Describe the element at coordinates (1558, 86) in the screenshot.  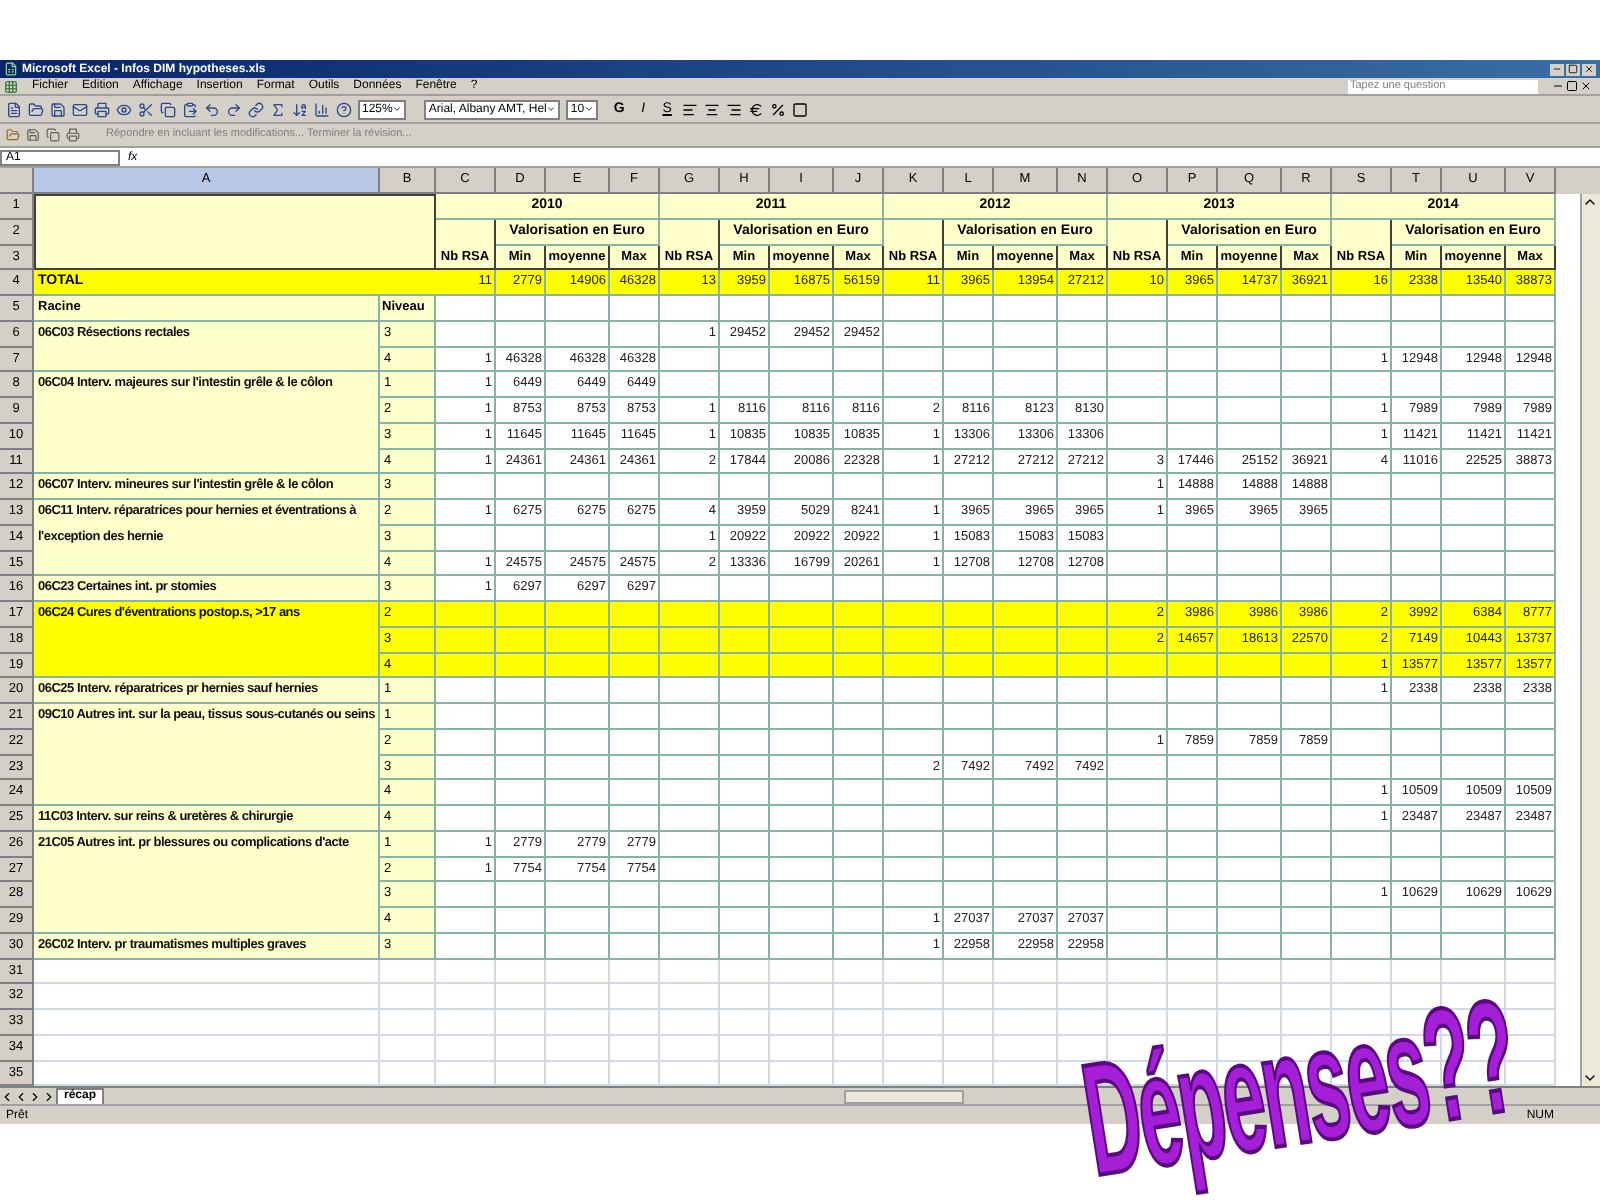
I see `minimize-icon` at that location.